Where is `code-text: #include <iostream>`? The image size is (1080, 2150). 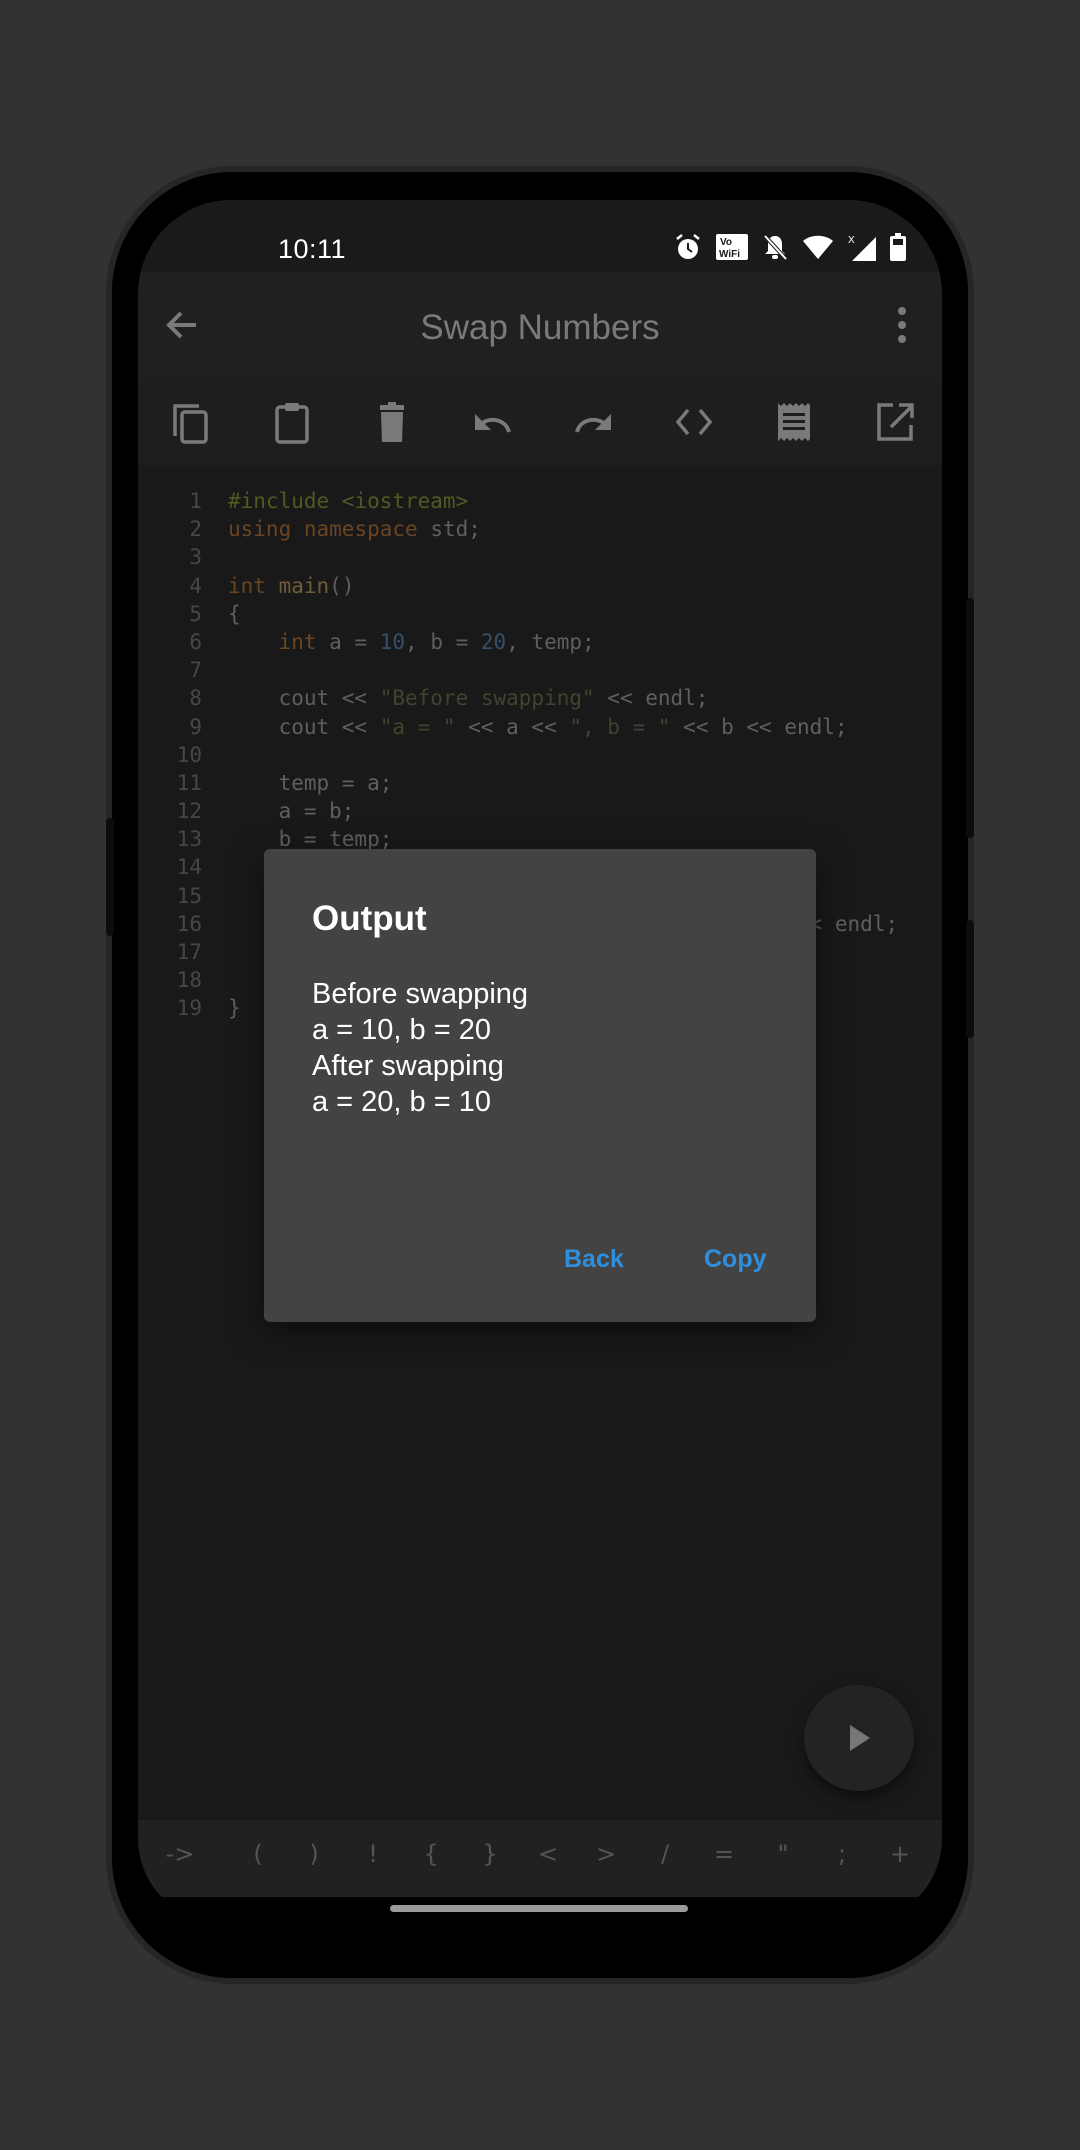
code-text: #include <iostream> is located at coordinates (348, 501).